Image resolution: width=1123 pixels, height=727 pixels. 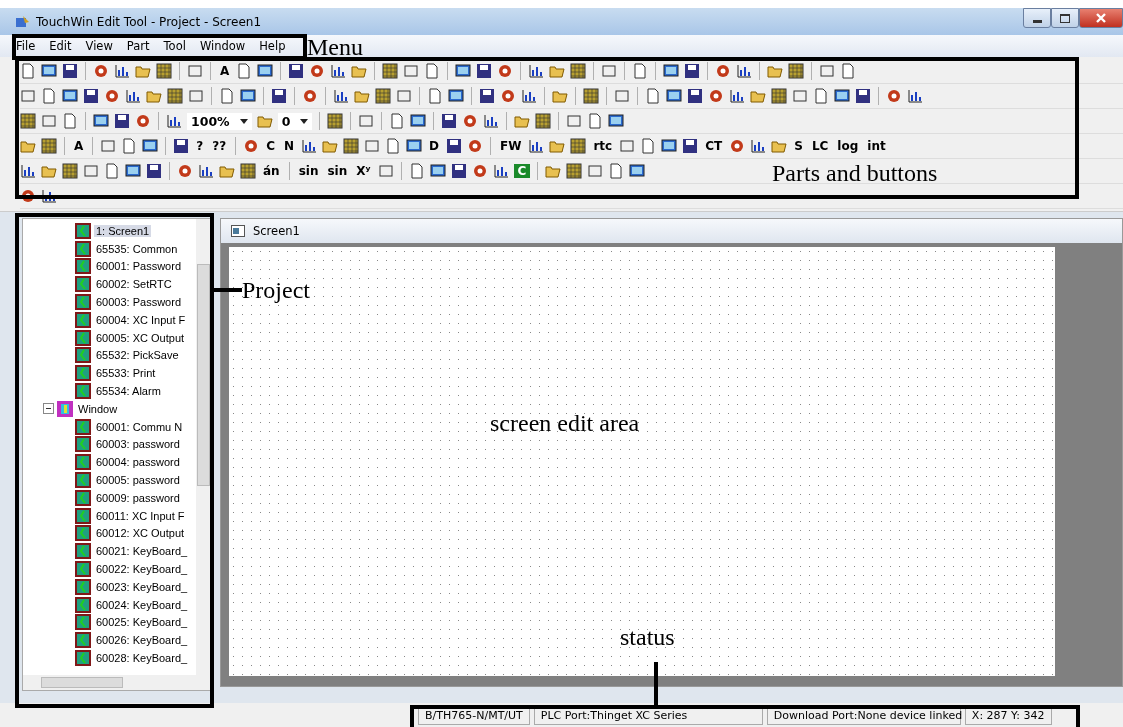 I want to click on menu-item: File, so click(x=26, y=46).